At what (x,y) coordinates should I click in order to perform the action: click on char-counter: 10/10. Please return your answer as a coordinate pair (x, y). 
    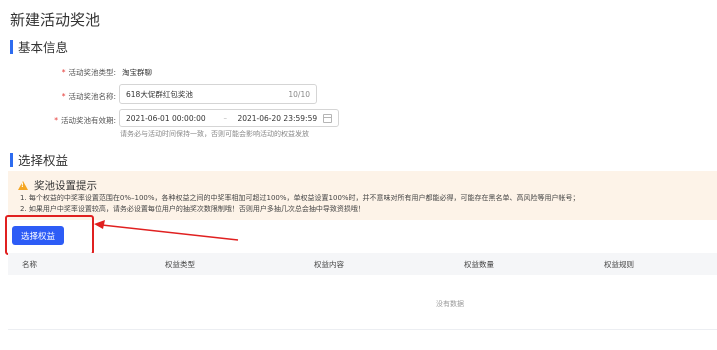
    Looking at the image, I should click on (299, 94).